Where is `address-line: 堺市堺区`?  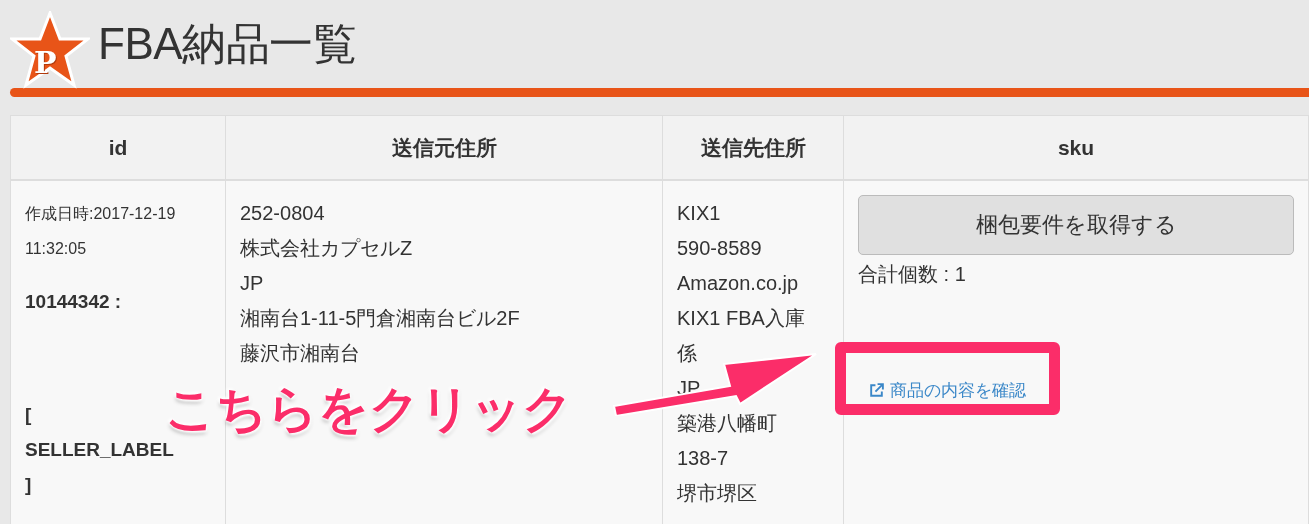 address-line: 堺市堺区 is located at coordinates (717, 493).